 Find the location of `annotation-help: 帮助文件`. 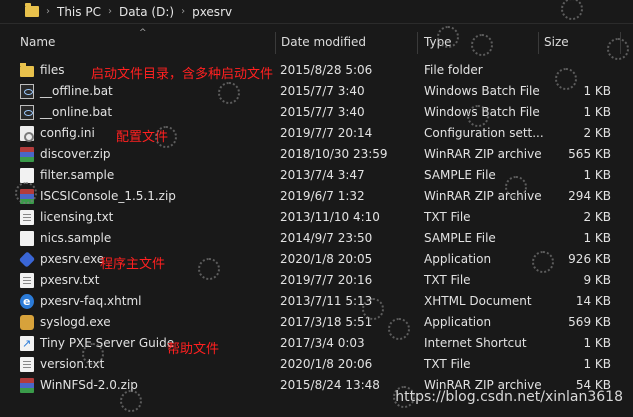

annotation-help: 帮助文件 is located at coordinates (193, 349).